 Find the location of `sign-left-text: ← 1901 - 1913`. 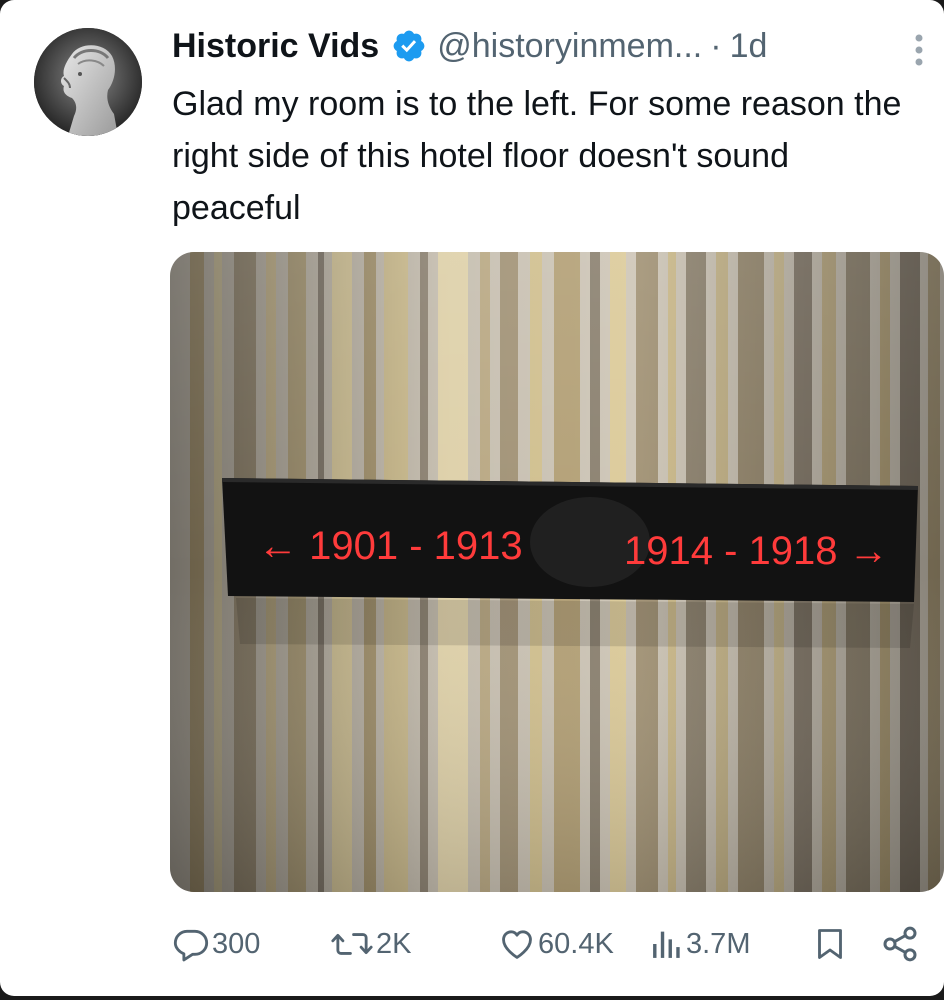

sign-left-text: ← 1901 - 1913 is located at coordinates (390, 546).